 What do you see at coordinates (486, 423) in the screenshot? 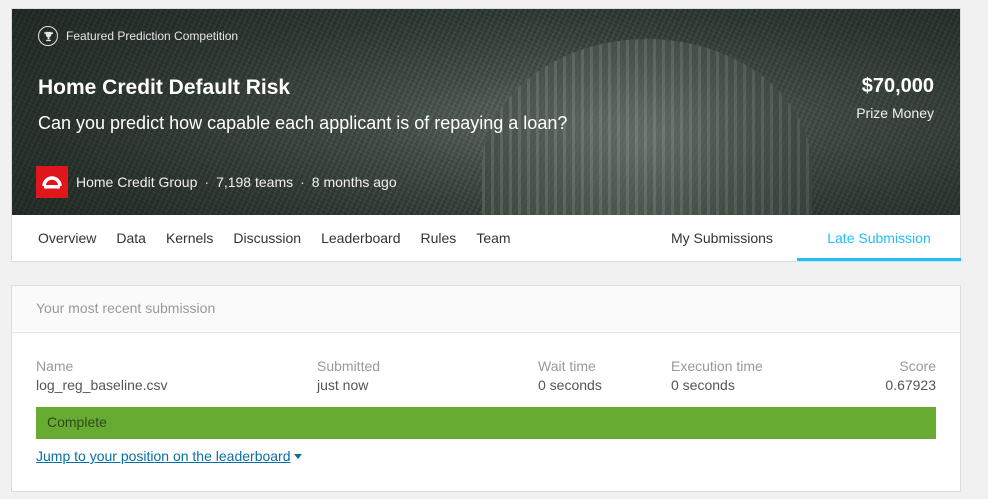
I see `submission-status-bar: Complete` at bounding box center [486, 423].